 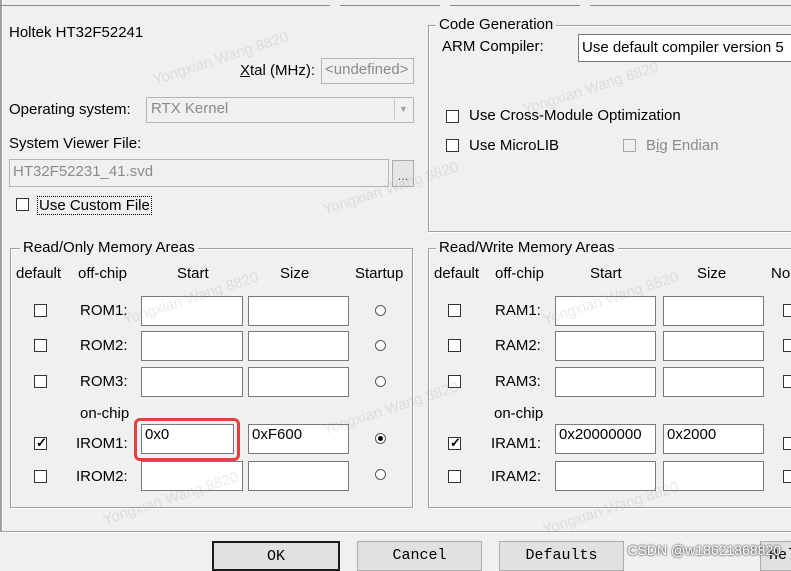 What do you see at coordinates (395, 532) in the screenshot?
I see `dialog-separator-highlight` at bounding box center [395, 532].